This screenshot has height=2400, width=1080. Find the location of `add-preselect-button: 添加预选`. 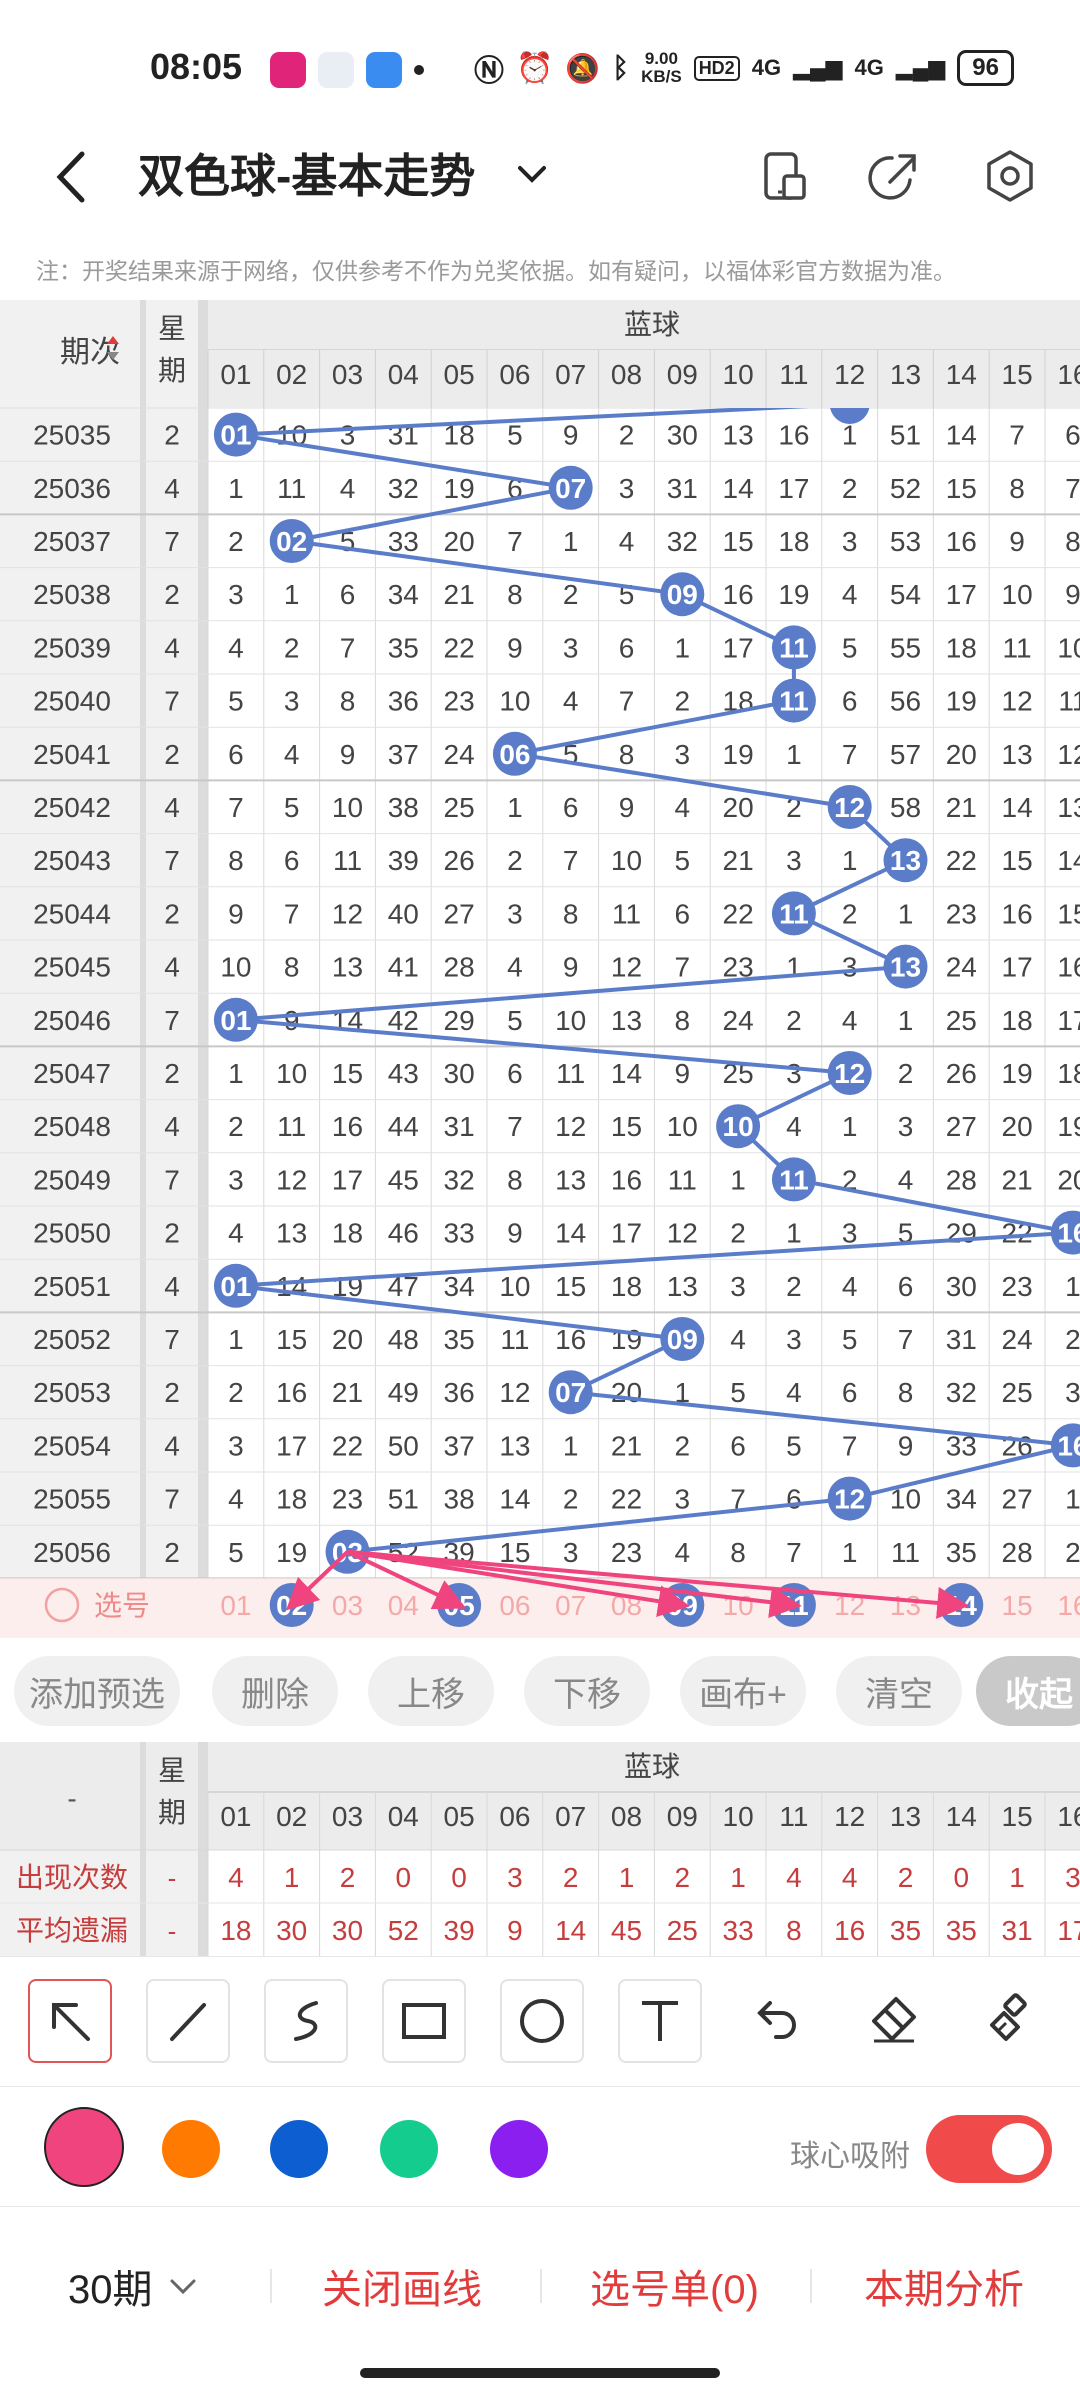

add-preselect-button: 添加预选 is located at coordinates (97, 1691).